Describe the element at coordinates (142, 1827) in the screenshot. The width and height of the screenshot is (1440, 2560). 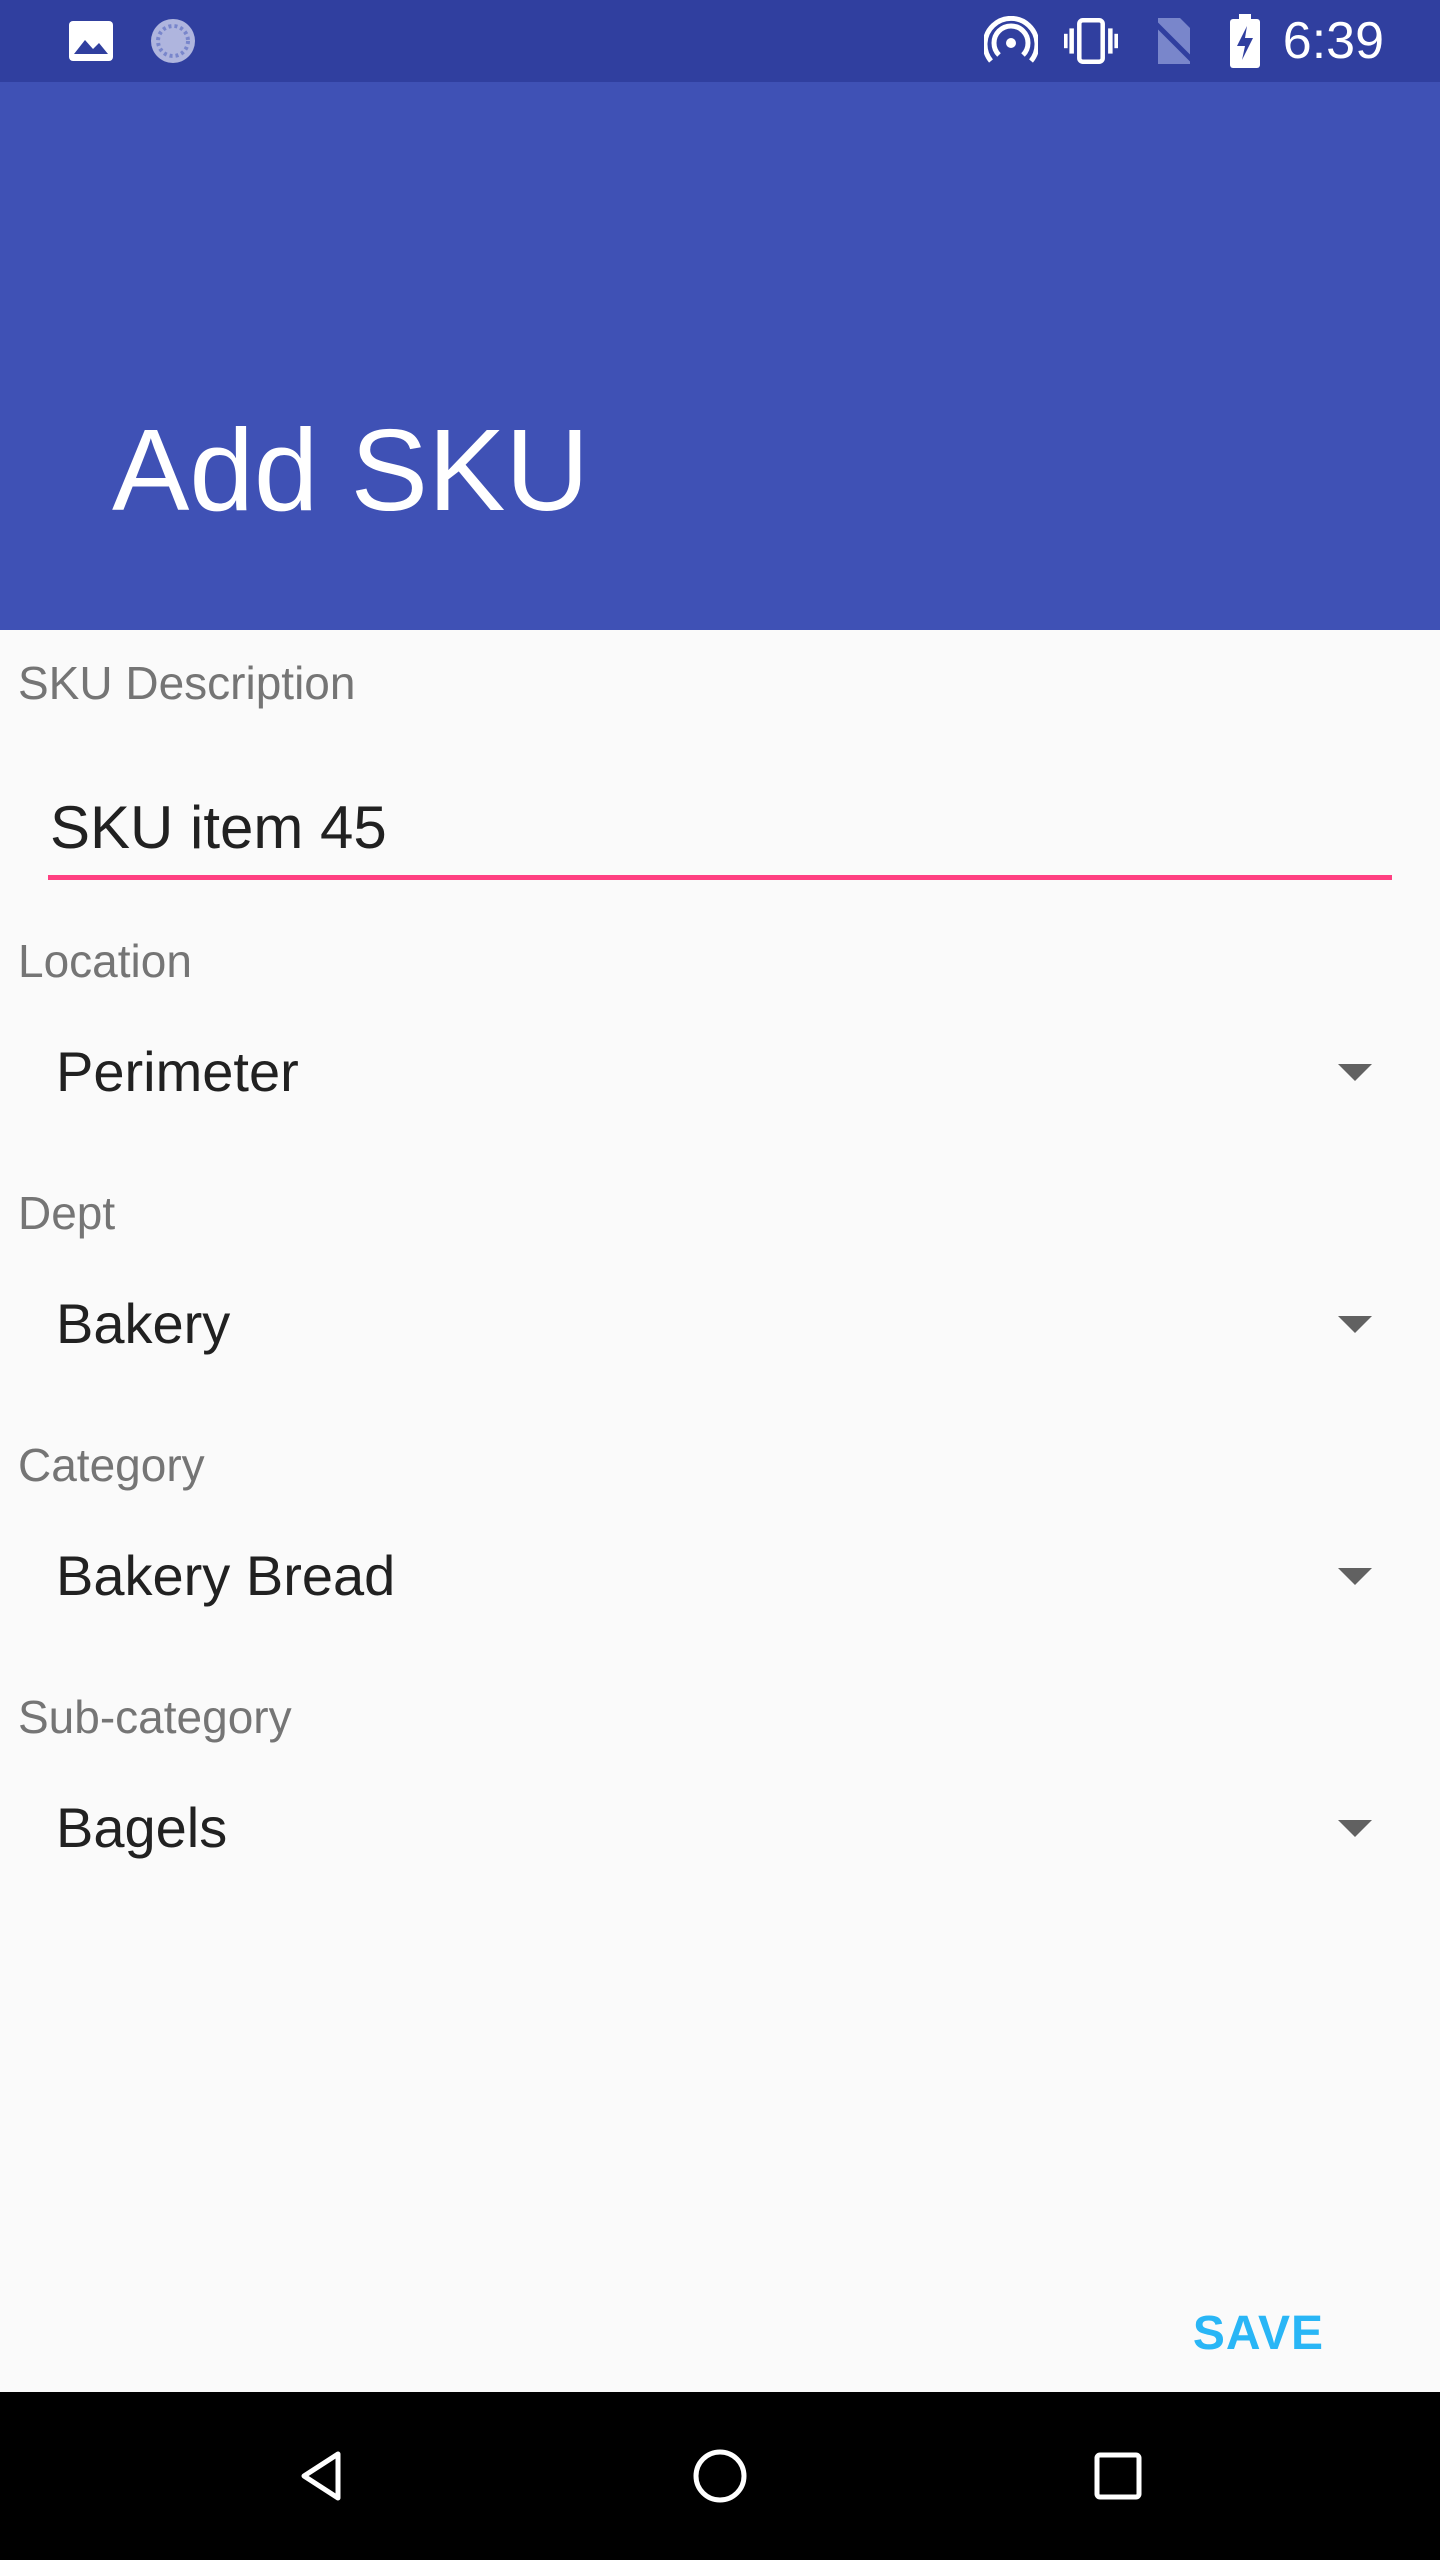
I see `subcategory-value: Bagels` at that location.